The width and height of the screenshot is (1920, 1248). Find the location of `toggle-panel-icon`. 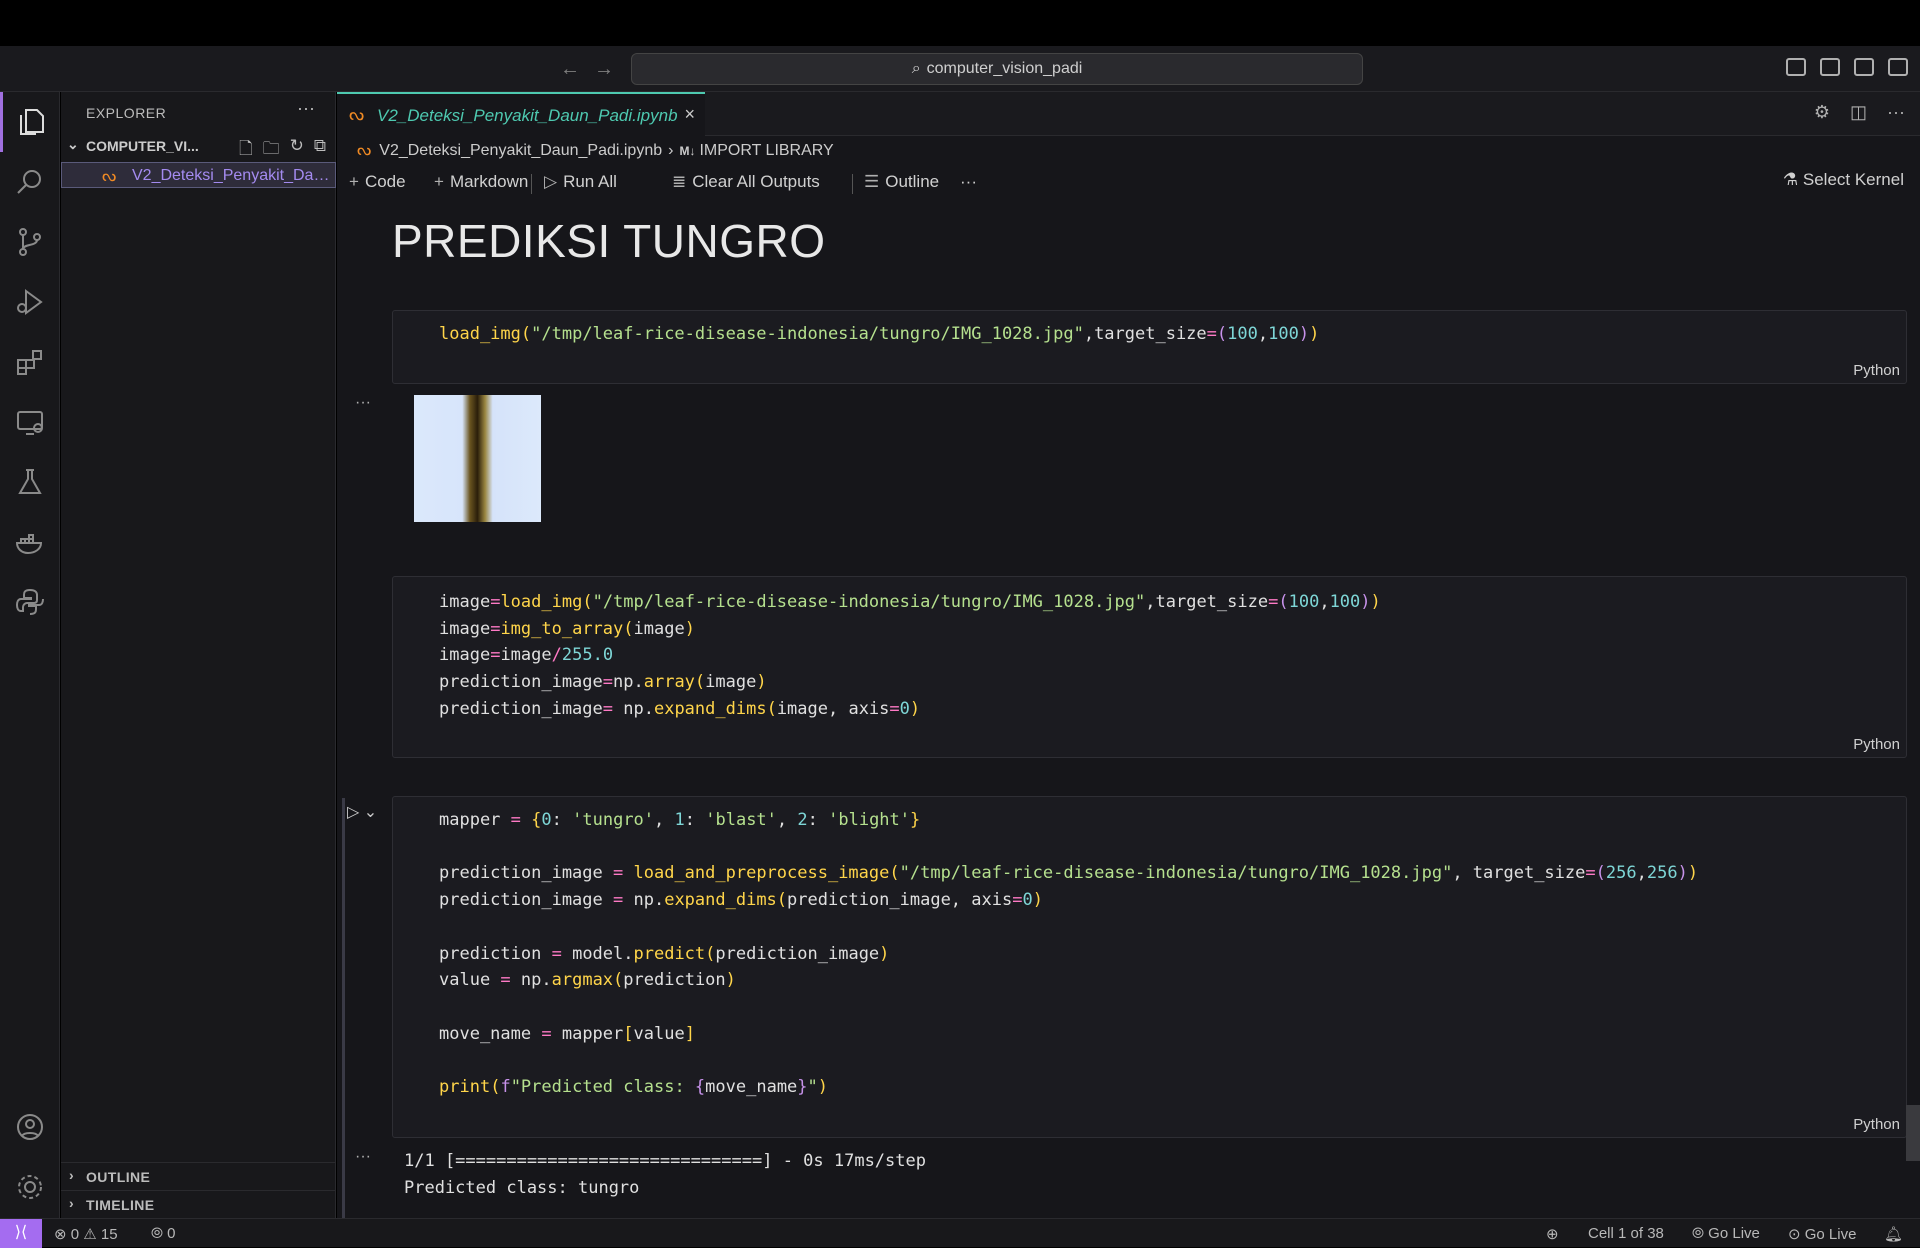

toggle-panel-icon is located at coordinates (1830, 67).